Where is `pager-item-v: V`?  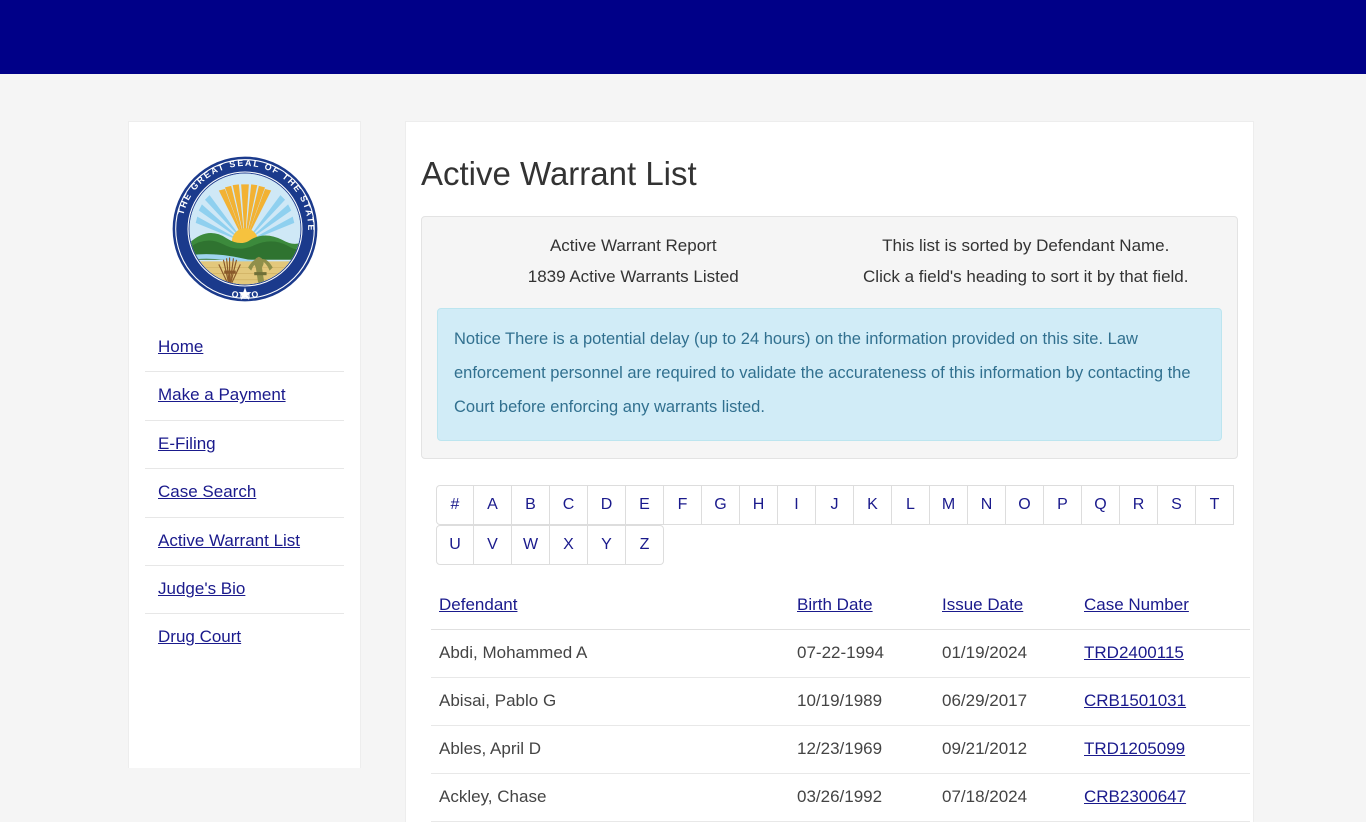 pager-item-v: V is located at coordinates (493, 545).